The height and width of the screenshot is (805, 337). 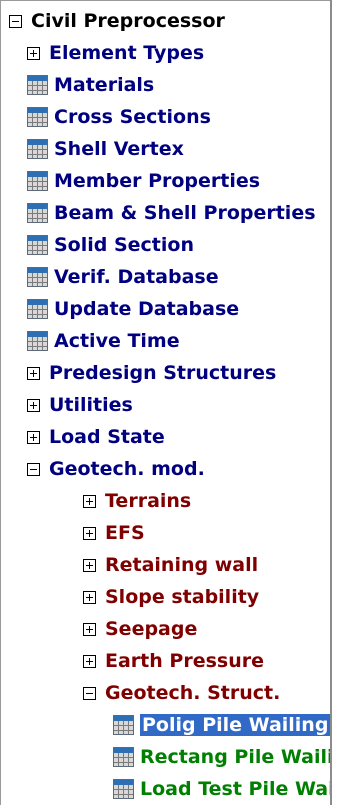 I want to click on tree-node-terrains: Terrains, so click(x=137, y=501).